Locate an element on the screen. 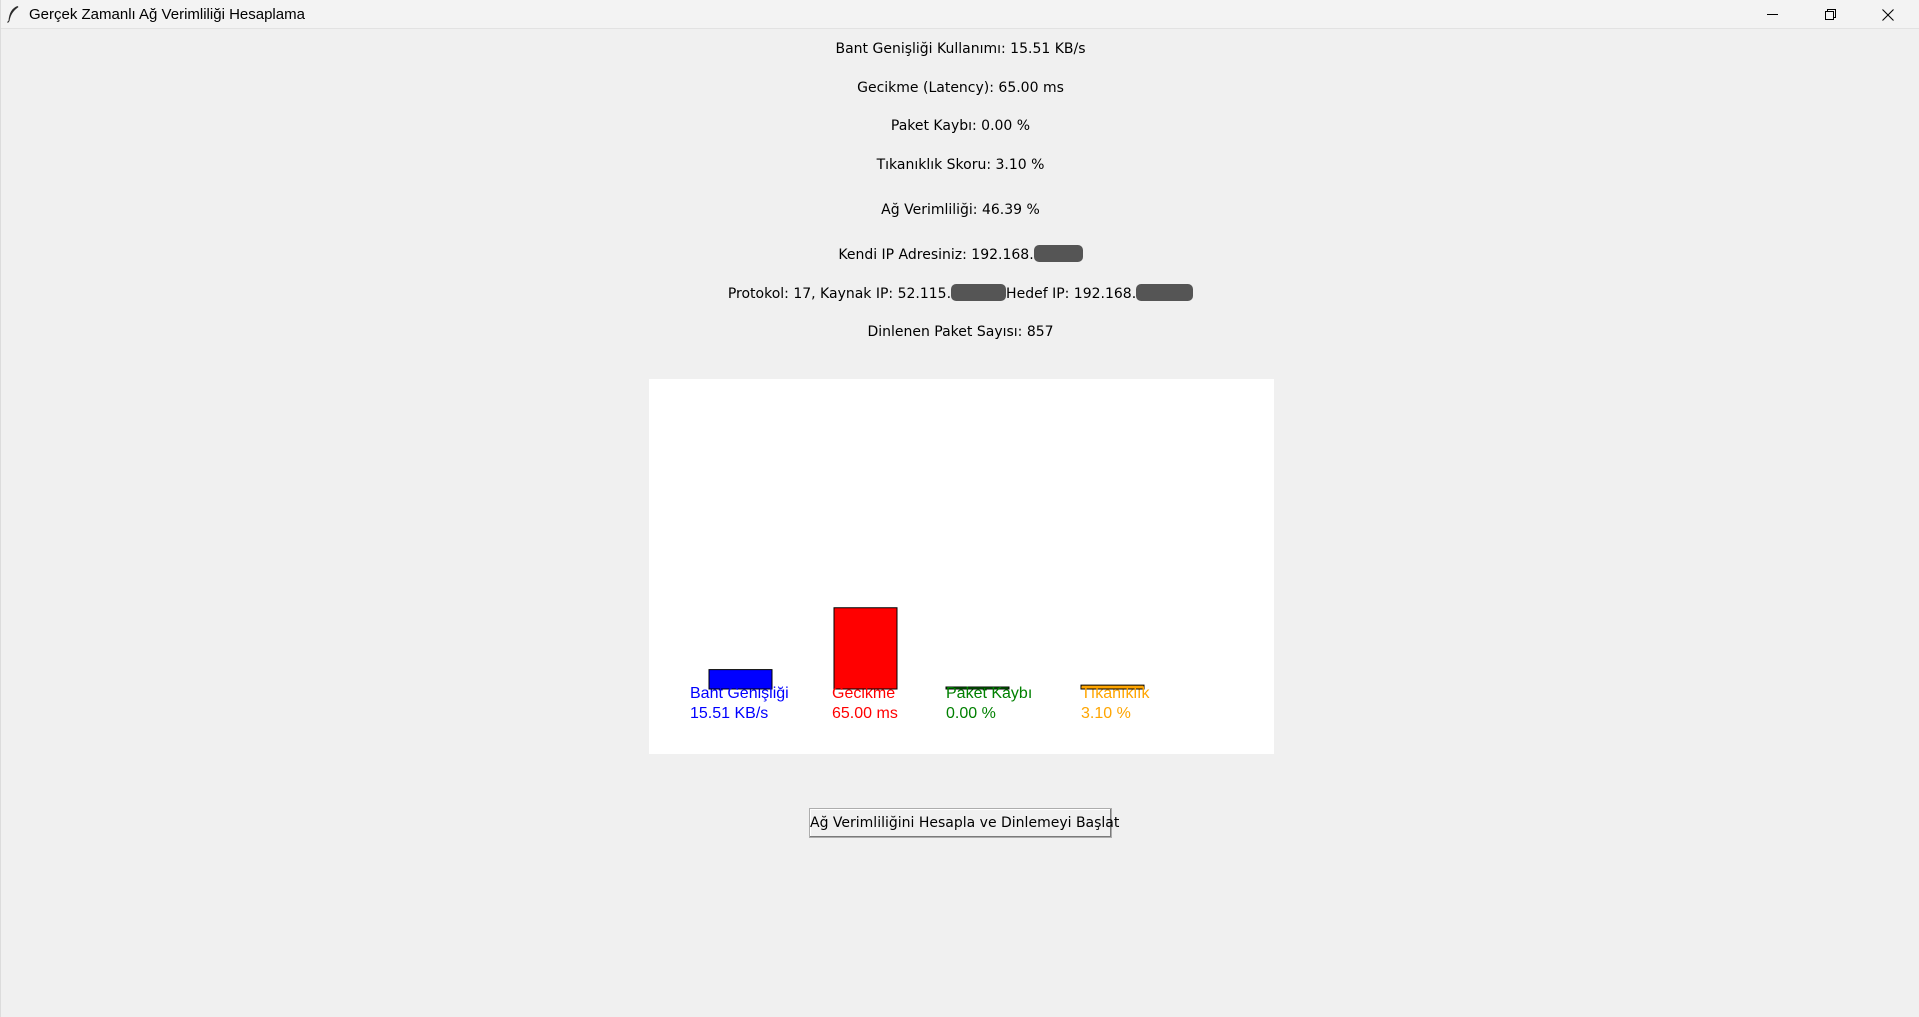  value-label-tikaniklik: 3.10 % is located at coordinates (1106, 713).